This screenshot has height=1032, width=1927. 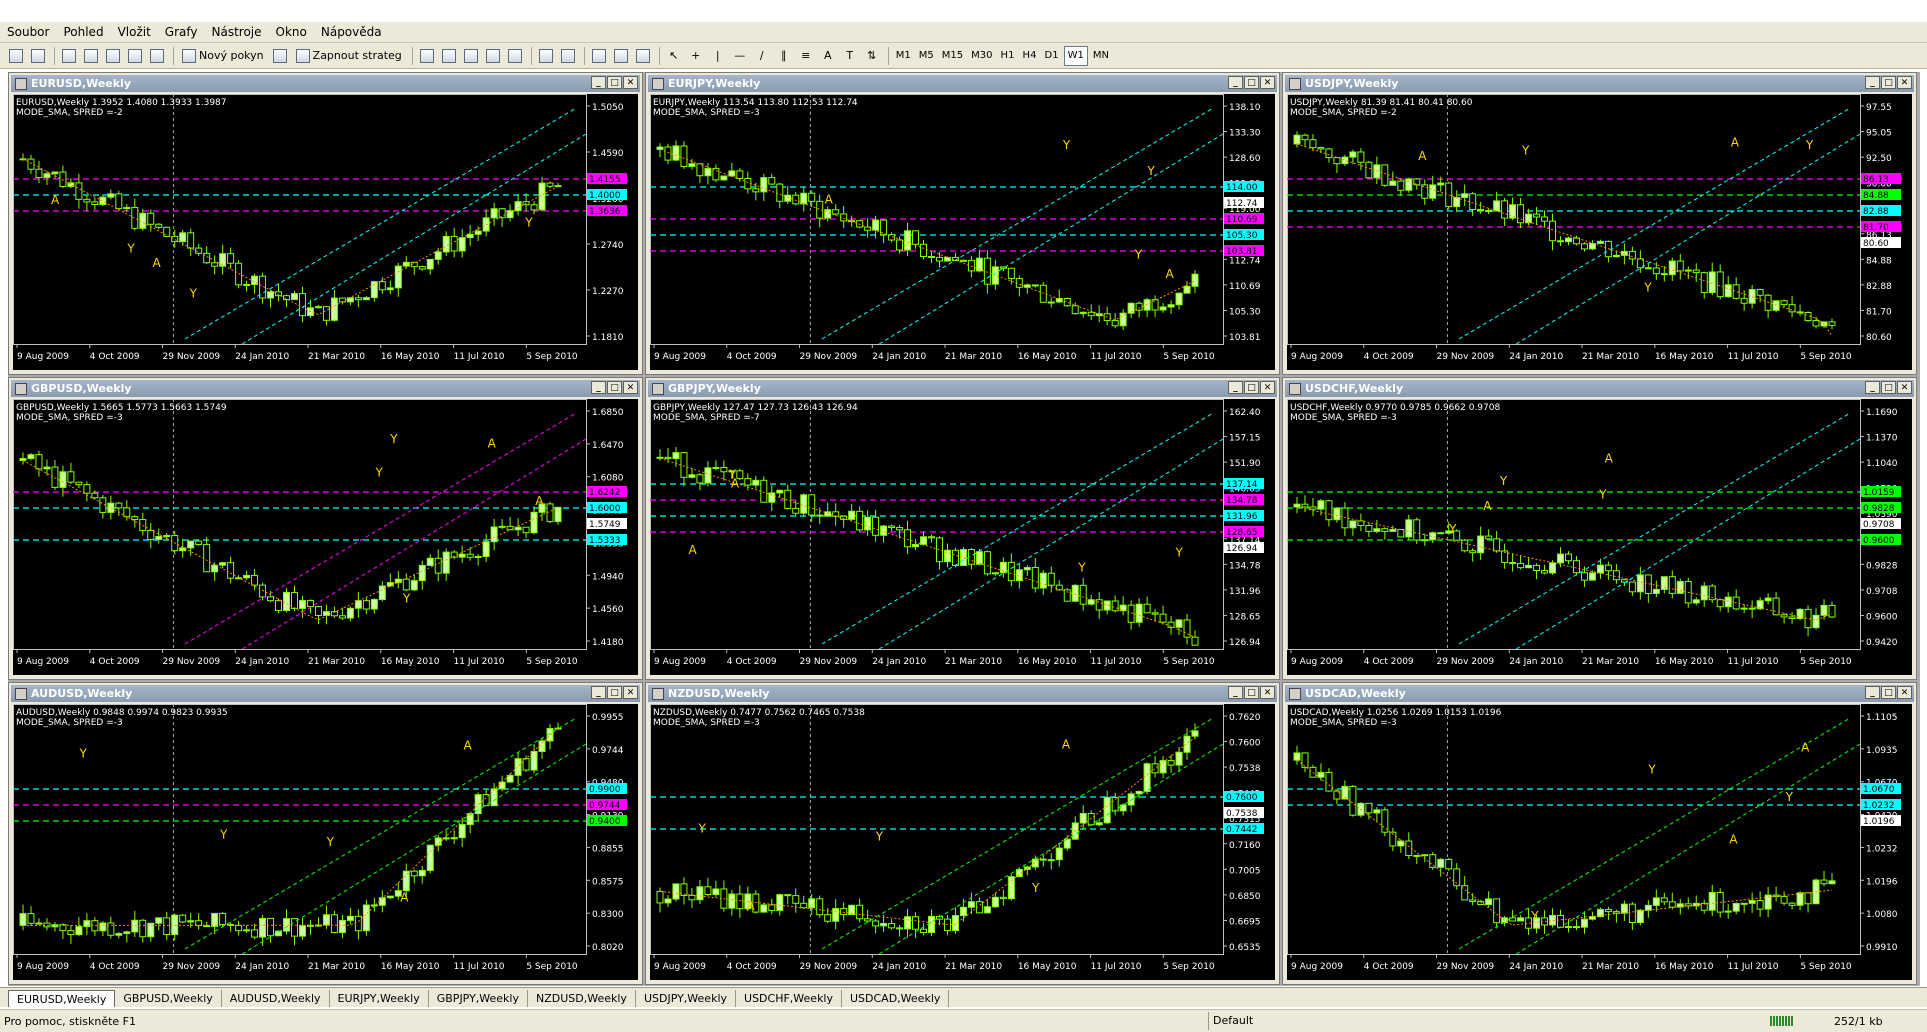 What do you see at coordinates (237, 32) in the screenshot?
I see `menu-nastroje: Nástroje` at bounding box center [237, 32].